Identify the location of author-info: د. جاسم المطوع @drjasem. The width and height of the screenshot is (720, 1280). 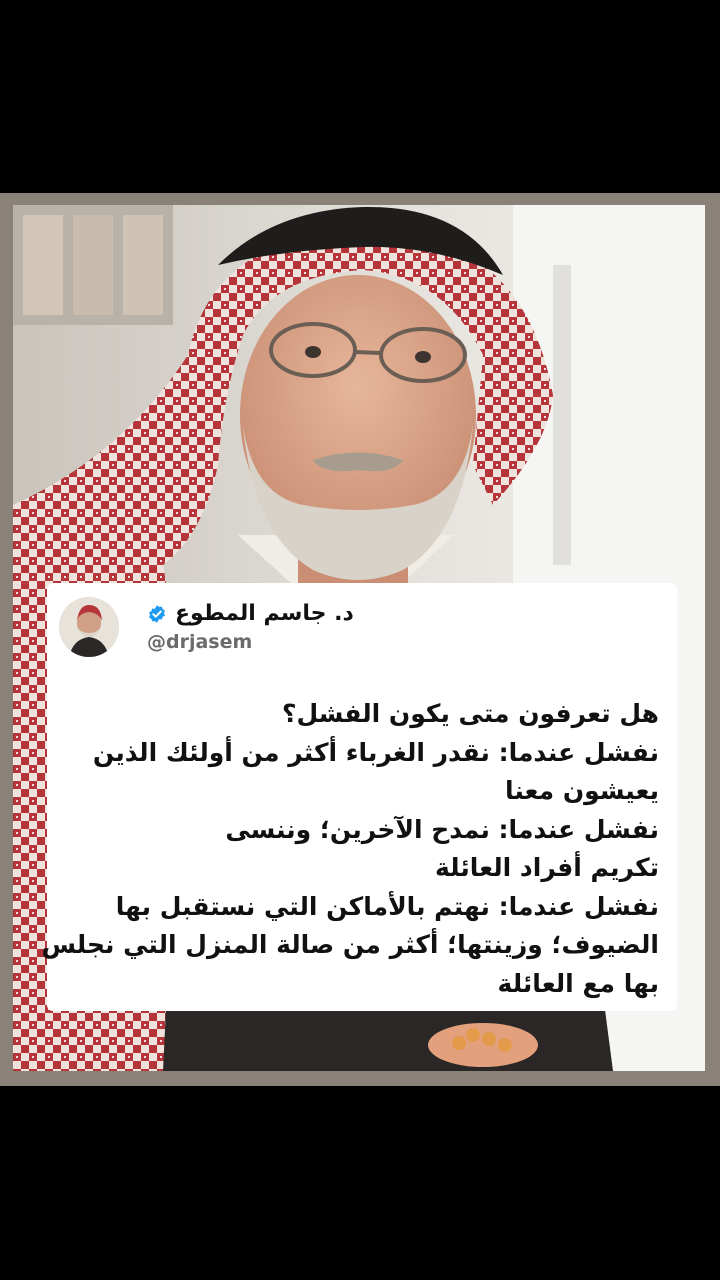
(250, 626).